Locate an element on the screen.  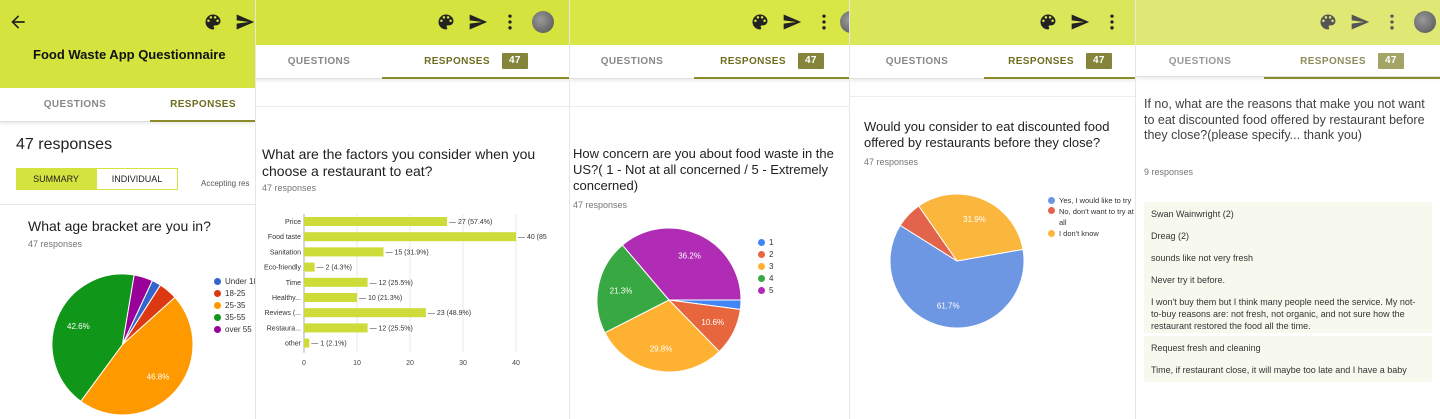
concern-legend: 1 2 3 4 5 is located at coordinates (765, 267).